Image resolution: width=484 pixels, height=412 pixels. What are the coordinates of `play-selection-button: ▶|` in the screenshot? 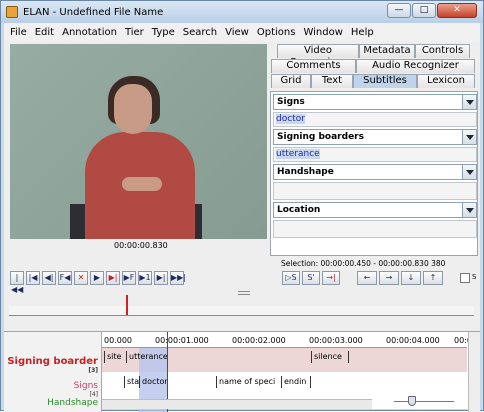 It's located at (113, 278).